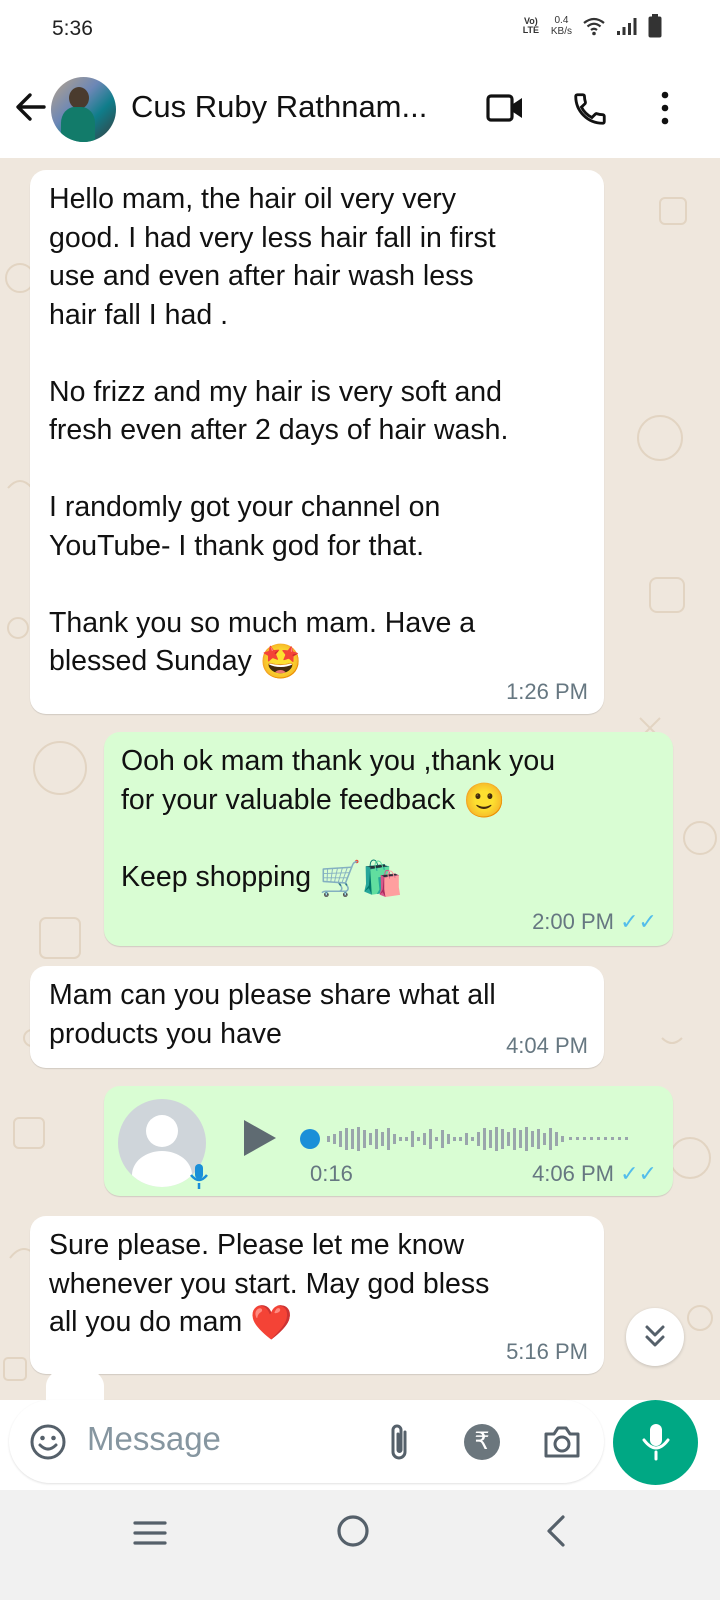 The width and height of the screenshot is (720, 1600). Describe the element at coordinates (547, 691) in the screenshot. I see `message-time: 1:26 PM` at that location.